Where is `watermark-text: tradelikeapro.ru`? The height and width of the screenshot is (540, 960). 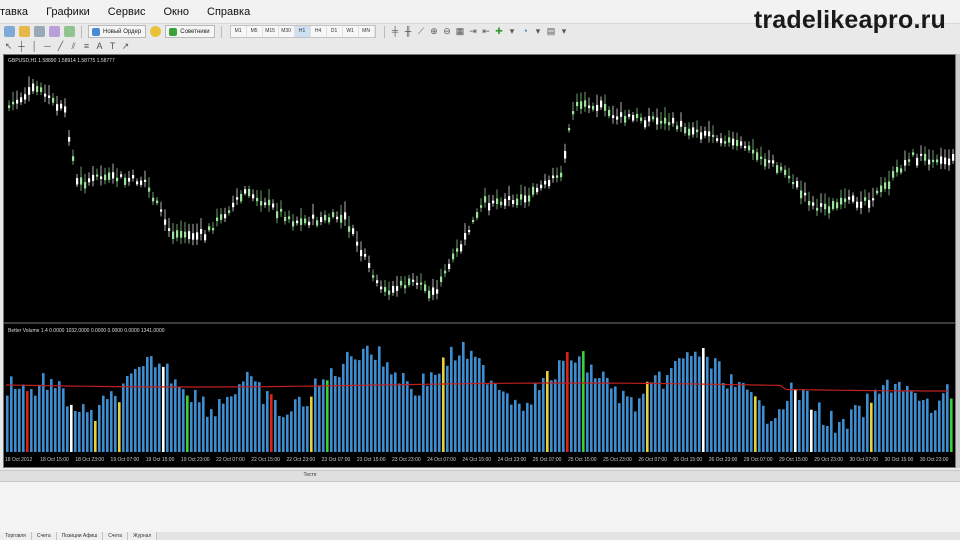
watermark-text: tradelikeapro.ru is located at coordinates (849, 20).